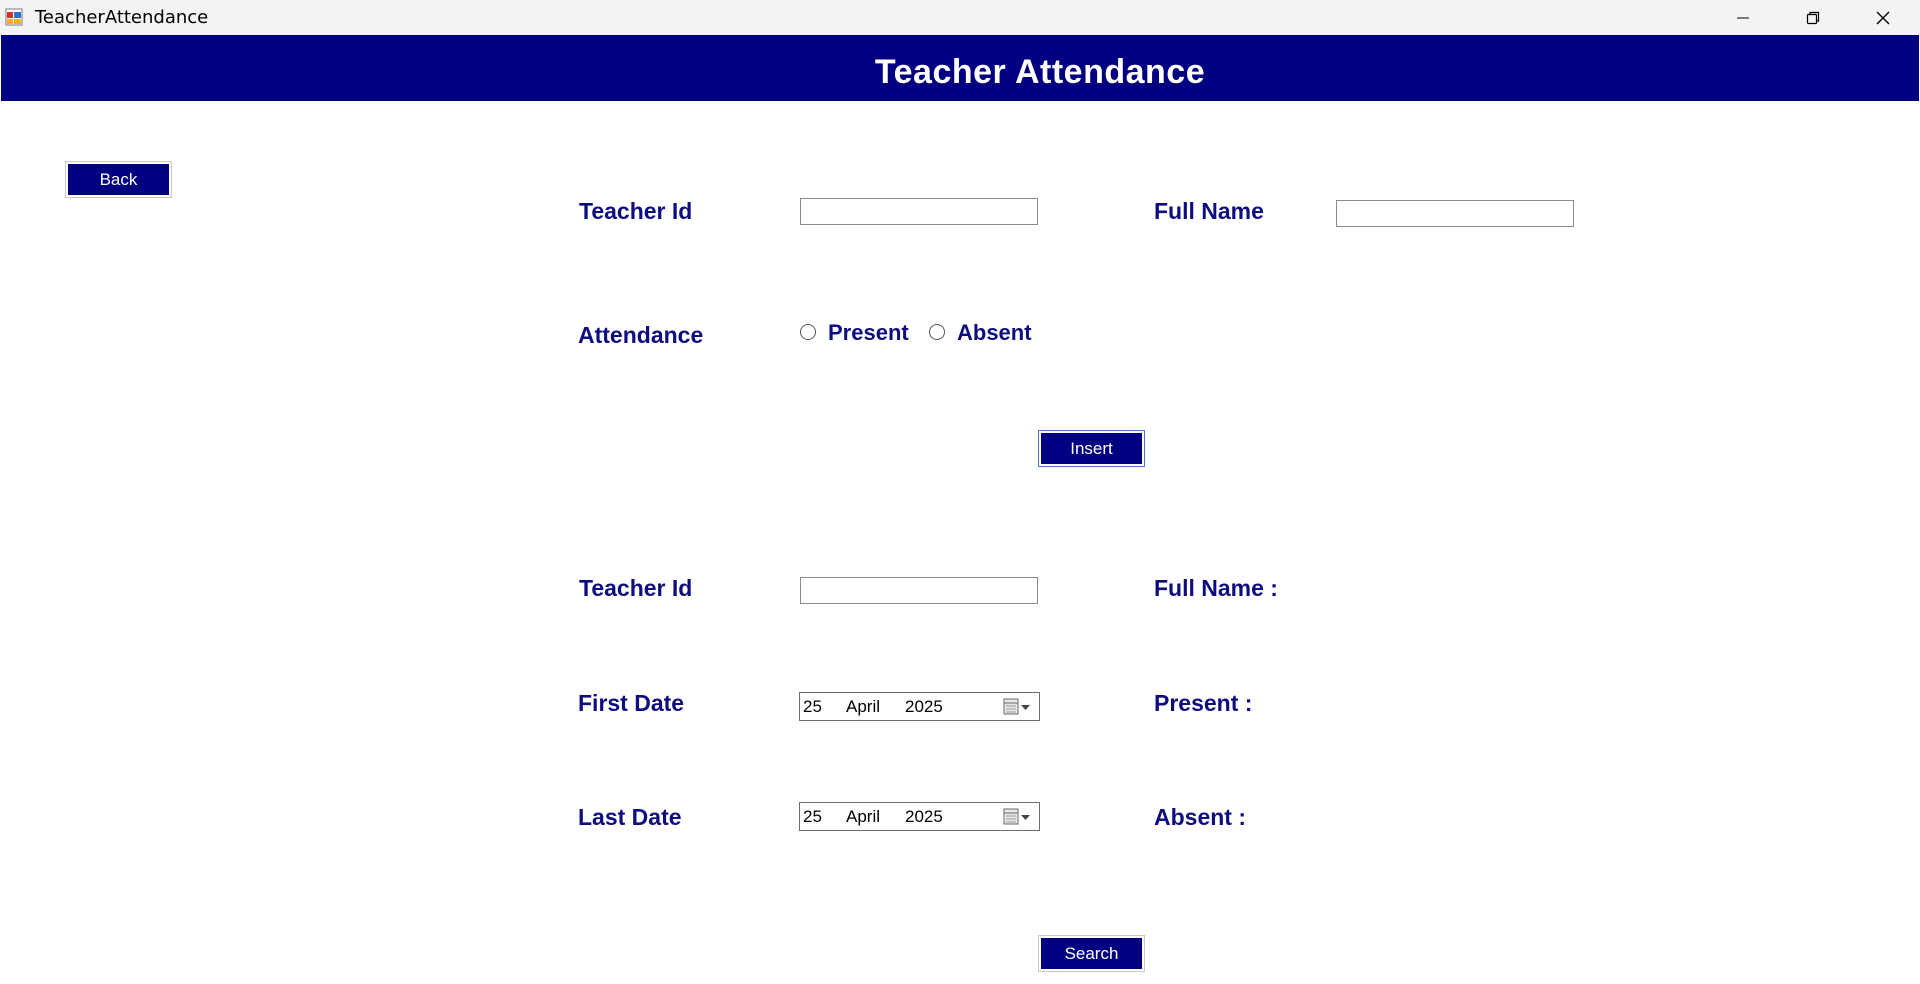 The height and width of the screenshot is (984, 1920). I want to click on teacher-id-input, so click(919, 211).